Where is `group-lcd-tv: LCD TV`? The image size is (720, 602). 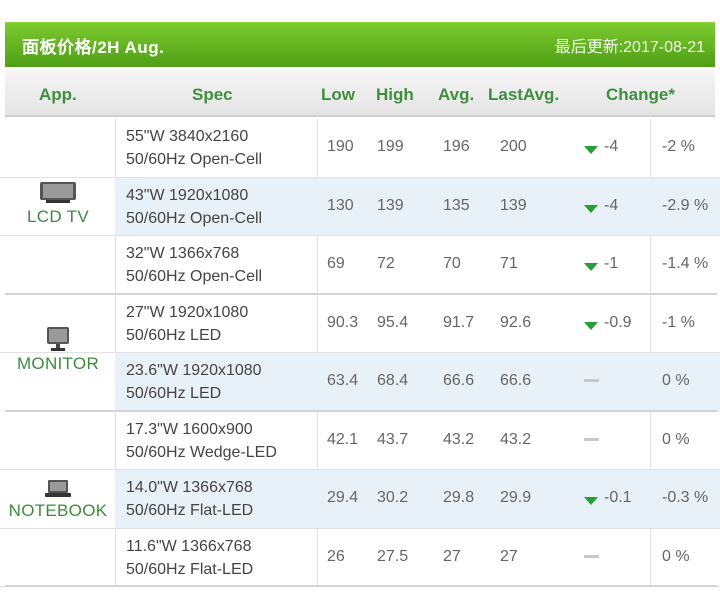 group-lcd-tv: LCD TV is located at coordinates (58, 204).